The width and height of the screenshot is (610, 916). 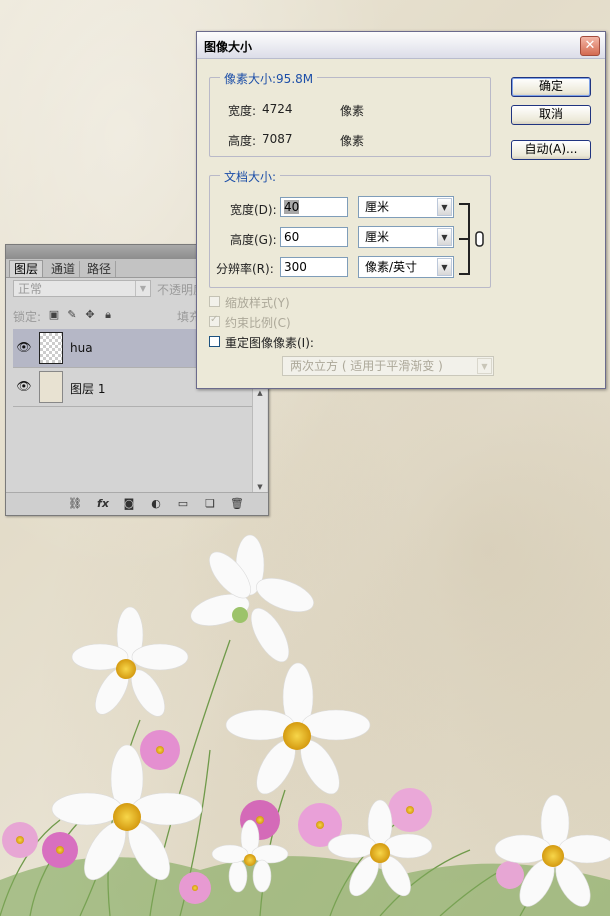 I want to click on resample-method-select: 两次立方 ( 适用于平滑渐变 ) ▼, so click(x=388, y=366).